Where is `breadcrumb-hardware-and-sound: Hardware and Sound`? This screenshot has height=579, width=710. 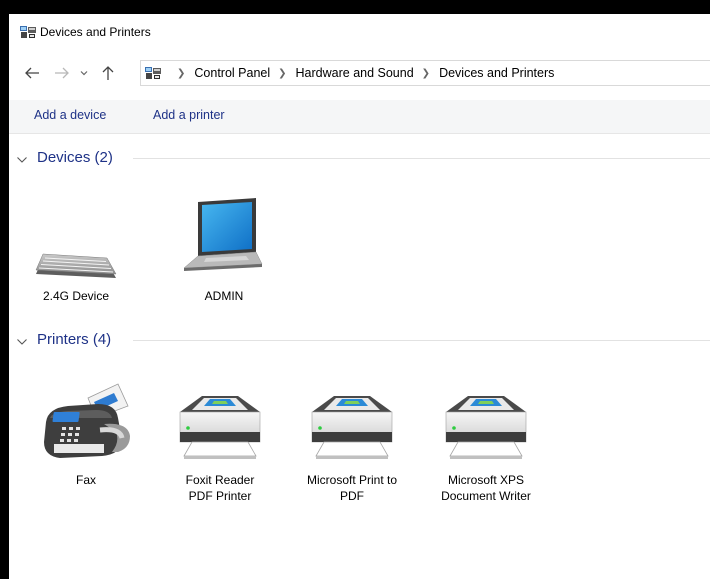
breadcrumb-hardware-and-sound: Hardware and Sound is located at coordinates (355, 73).